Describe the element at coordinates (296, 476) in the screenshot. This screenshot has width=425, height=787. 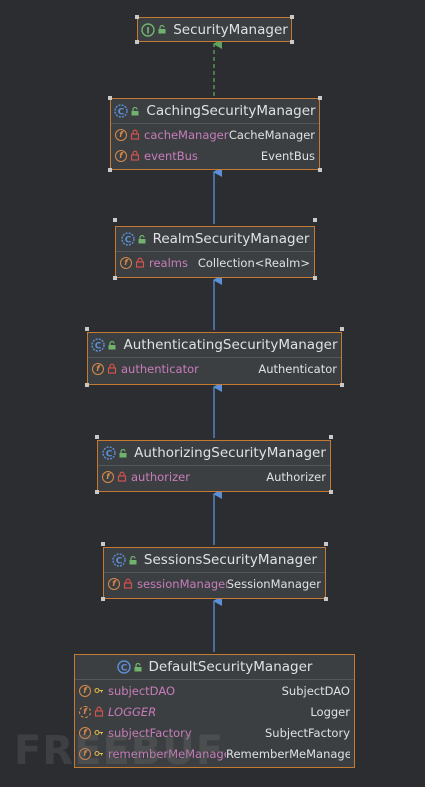
I see `field-type: Authorizer` at that location.